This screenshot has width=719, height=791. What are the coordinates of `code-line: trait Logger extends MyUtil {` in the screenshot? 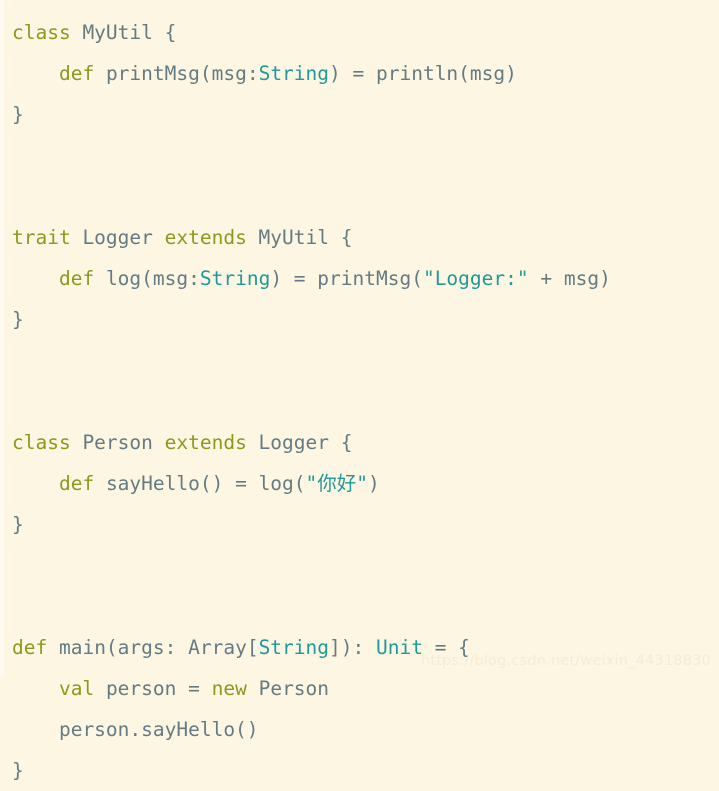 It's located at (359, 237).